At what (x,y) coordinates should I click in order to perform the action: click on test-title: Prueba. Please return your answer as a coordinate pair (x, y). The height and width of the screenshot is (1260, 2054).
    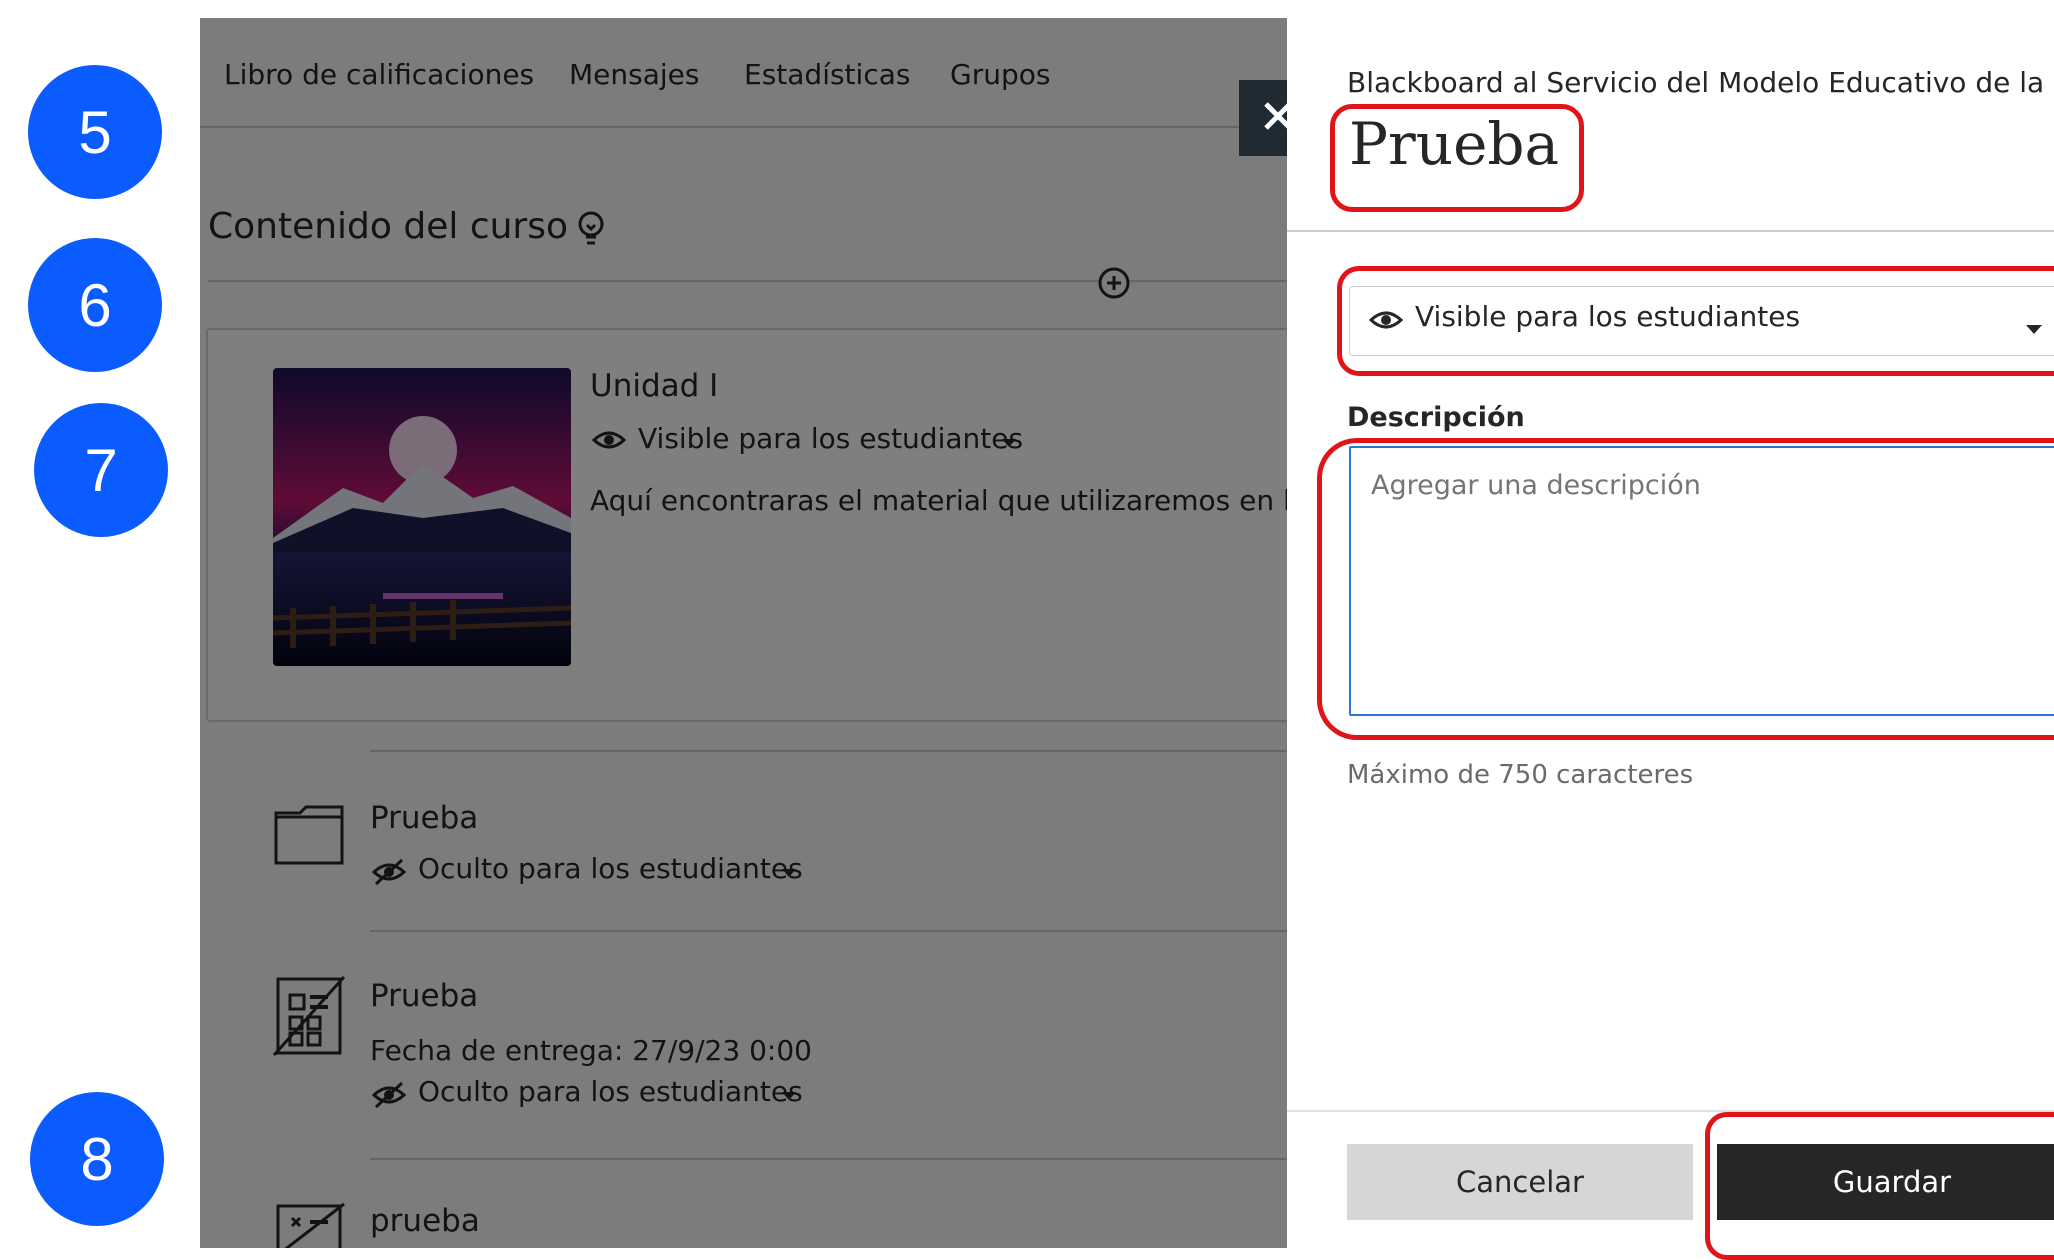
    Looking at the image, I should click on (424, 996).